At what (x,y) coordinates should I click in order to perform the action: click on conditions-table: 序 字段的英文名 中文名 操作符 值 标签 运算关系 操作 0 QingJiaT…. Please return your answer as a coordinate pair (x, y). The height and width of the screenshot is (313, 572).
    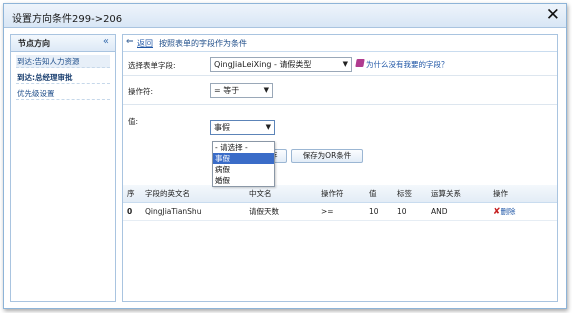
    Looking at the image, I should click on (340, 203).